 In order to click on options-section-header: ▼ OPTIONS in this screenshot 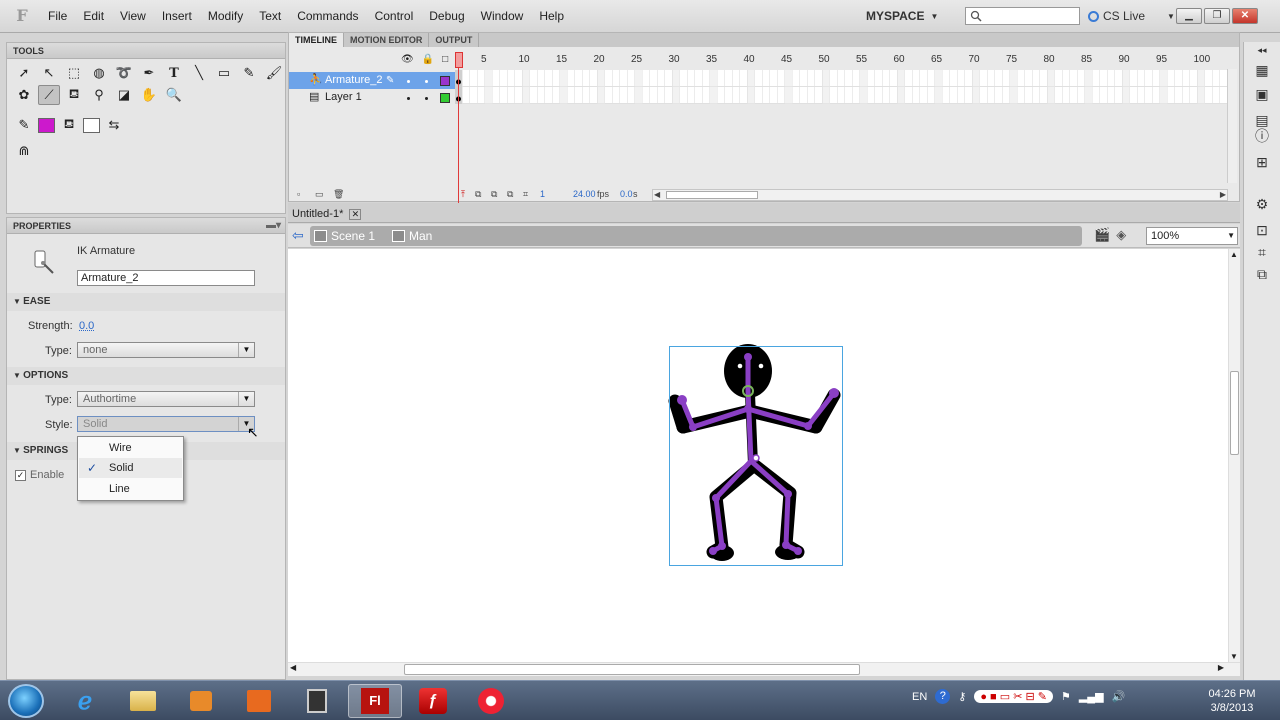, I will do `click(146, 376)`.